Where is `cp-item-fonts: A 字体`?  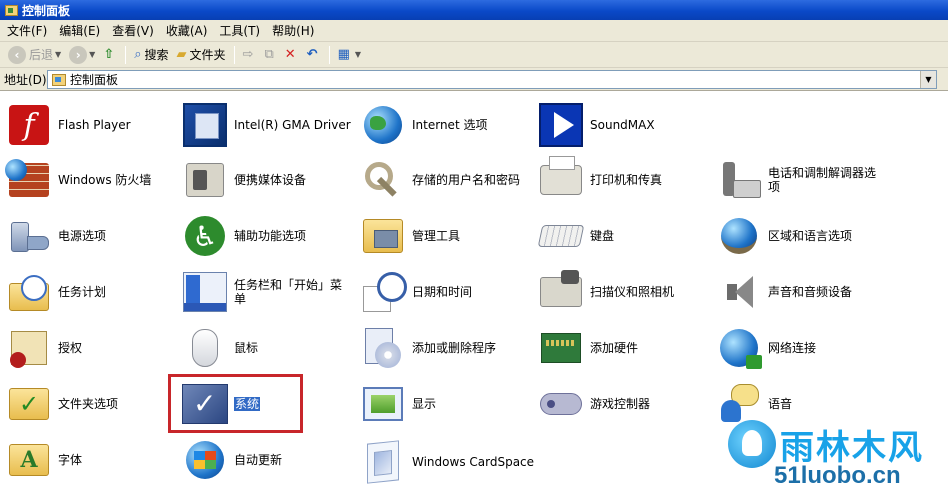
cp-item-fonts: A 字体 is located at coordinates (44, 460).